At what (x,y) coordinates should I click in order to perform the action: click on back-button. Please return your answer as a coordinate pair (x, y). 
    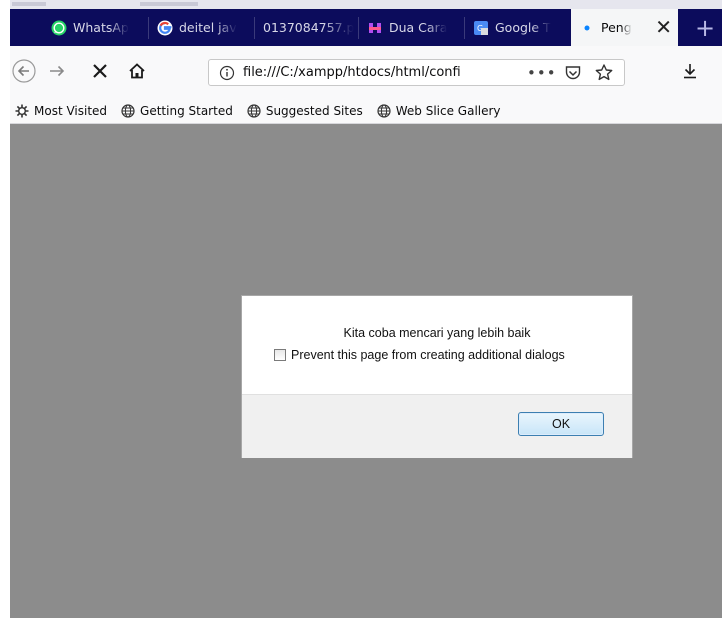
    Looking at the image, I should click on (24, 71).